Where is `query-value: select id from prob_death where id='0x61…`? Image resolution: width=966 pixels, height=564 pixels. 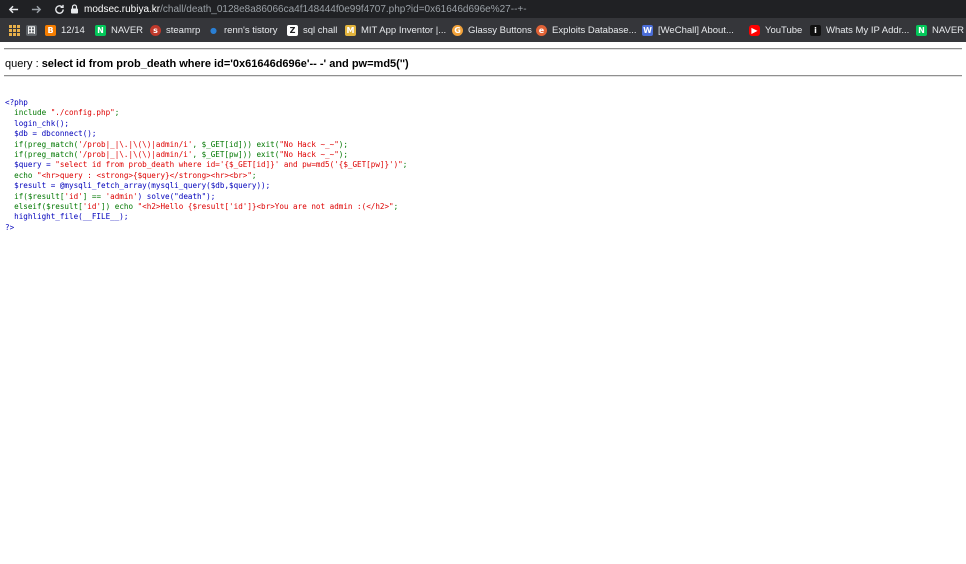
query-value: select id from prob_death where id='0x61… is located at coordinates (225, 64).